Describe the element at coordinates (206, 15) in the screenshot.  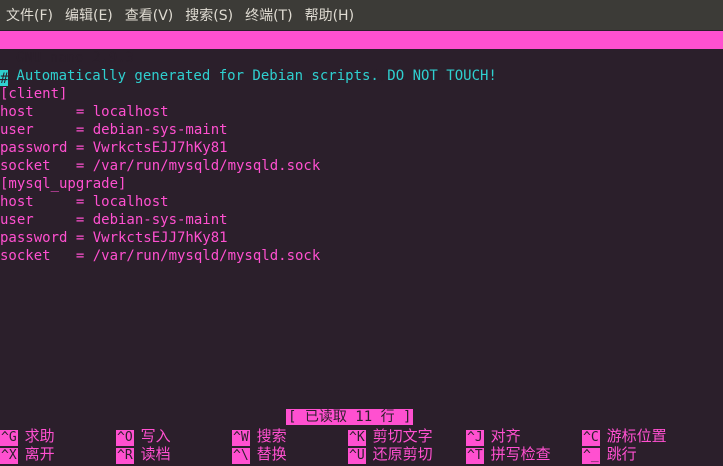
I see `menu-search: 搜索(S)` at that location.